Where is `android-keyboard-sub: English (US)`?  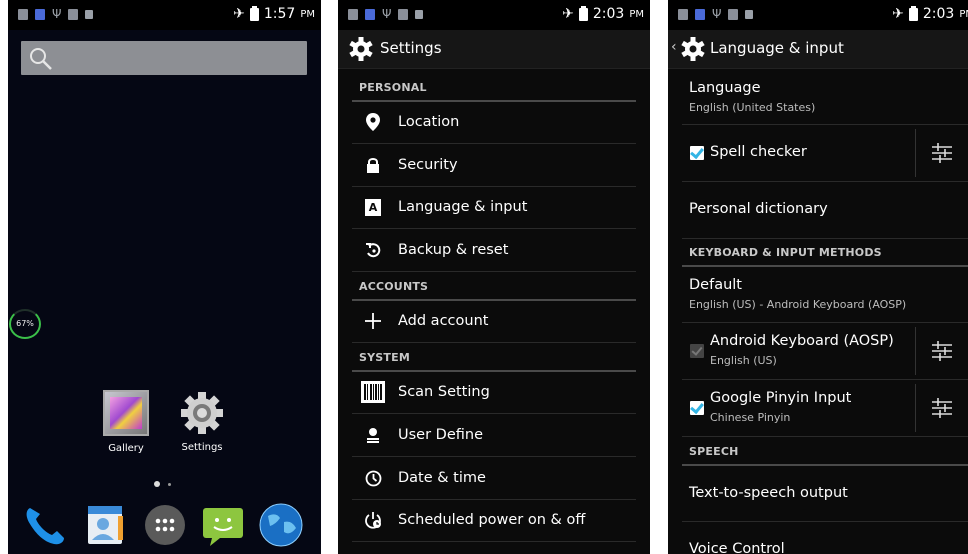 android-keyboard-sub: English (US) is located at coordinates (743, 360).